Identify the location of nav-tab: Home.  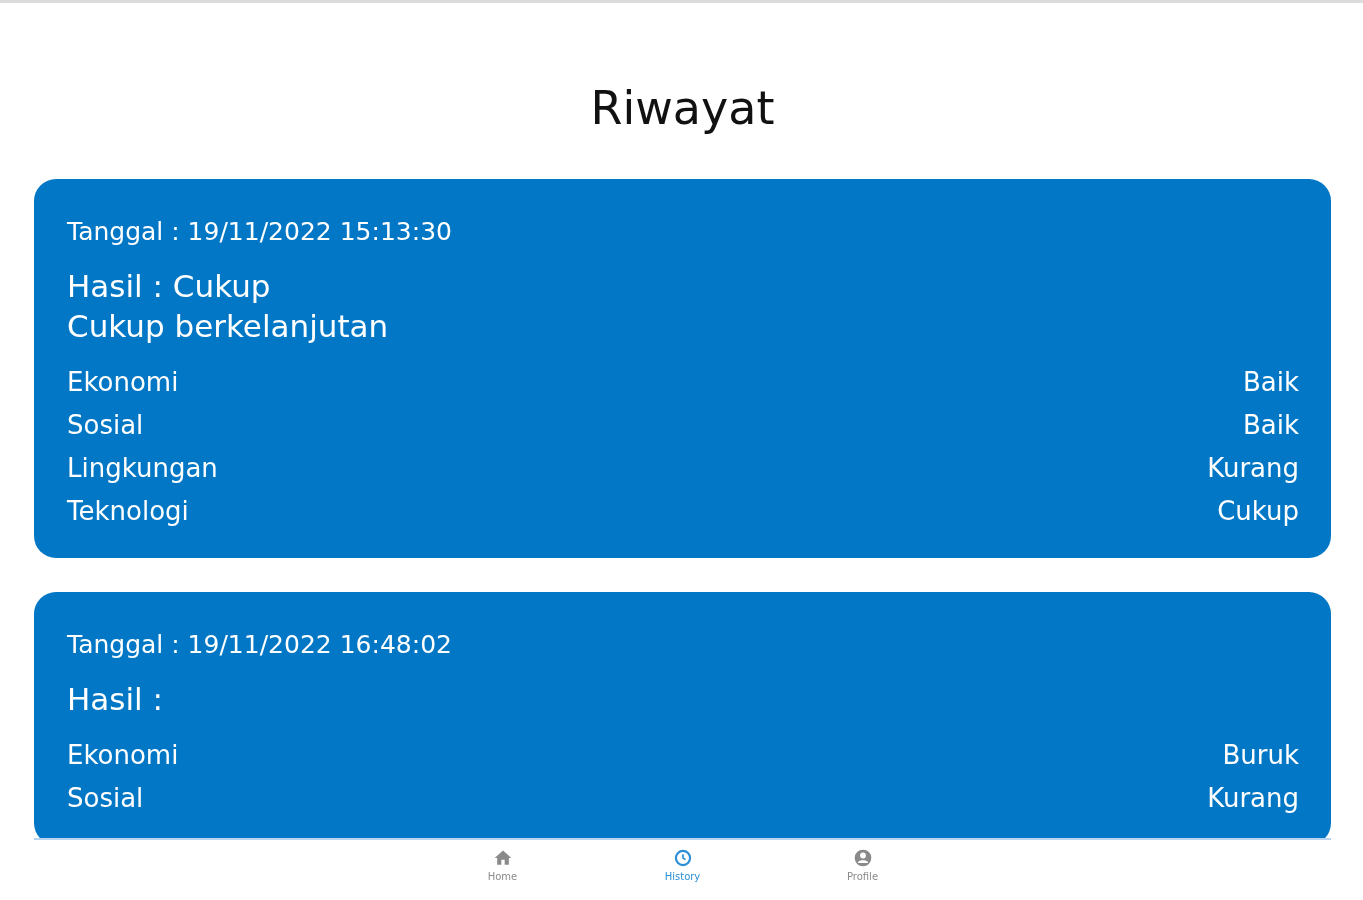
(502, 870).